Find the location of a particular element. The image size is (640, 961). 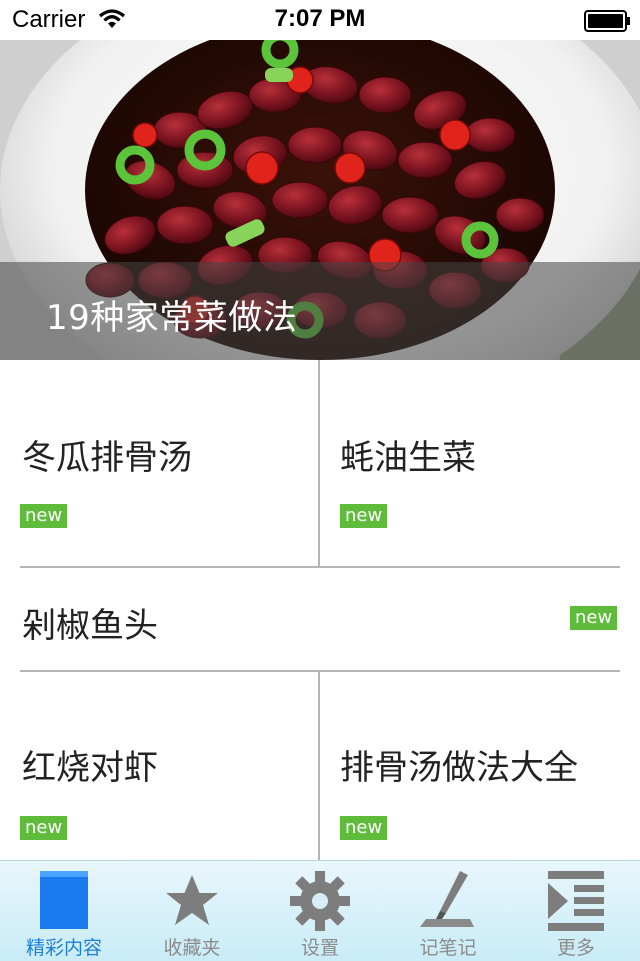

recipe-title: 蚝油生菜 is located at coordinates (408, 458).